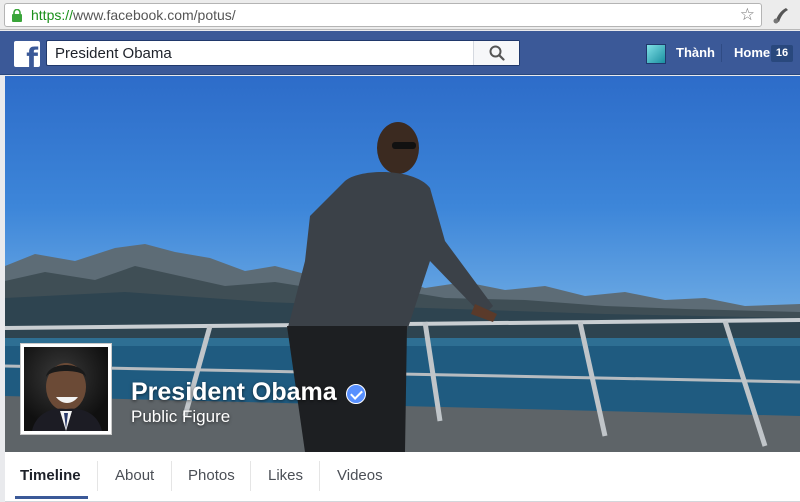 Image resolution: width=800 pixels, height=502 pixels. What do you see at coordinates (402, 477) in the screenshot?
I see `profile-tabs: Timeline About Photos Likes Videos` at bounding box center [402, 477].